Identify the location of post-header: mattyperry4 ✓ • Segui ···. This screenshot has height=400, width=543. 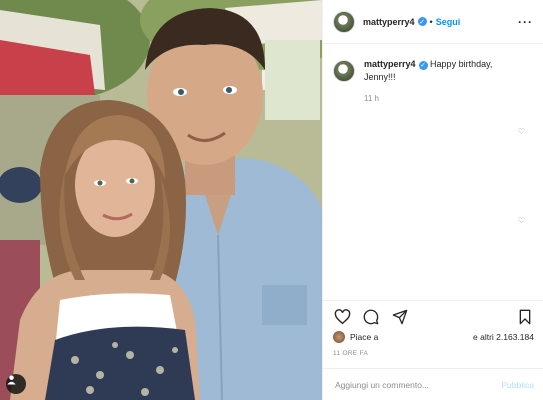
(433, 22).